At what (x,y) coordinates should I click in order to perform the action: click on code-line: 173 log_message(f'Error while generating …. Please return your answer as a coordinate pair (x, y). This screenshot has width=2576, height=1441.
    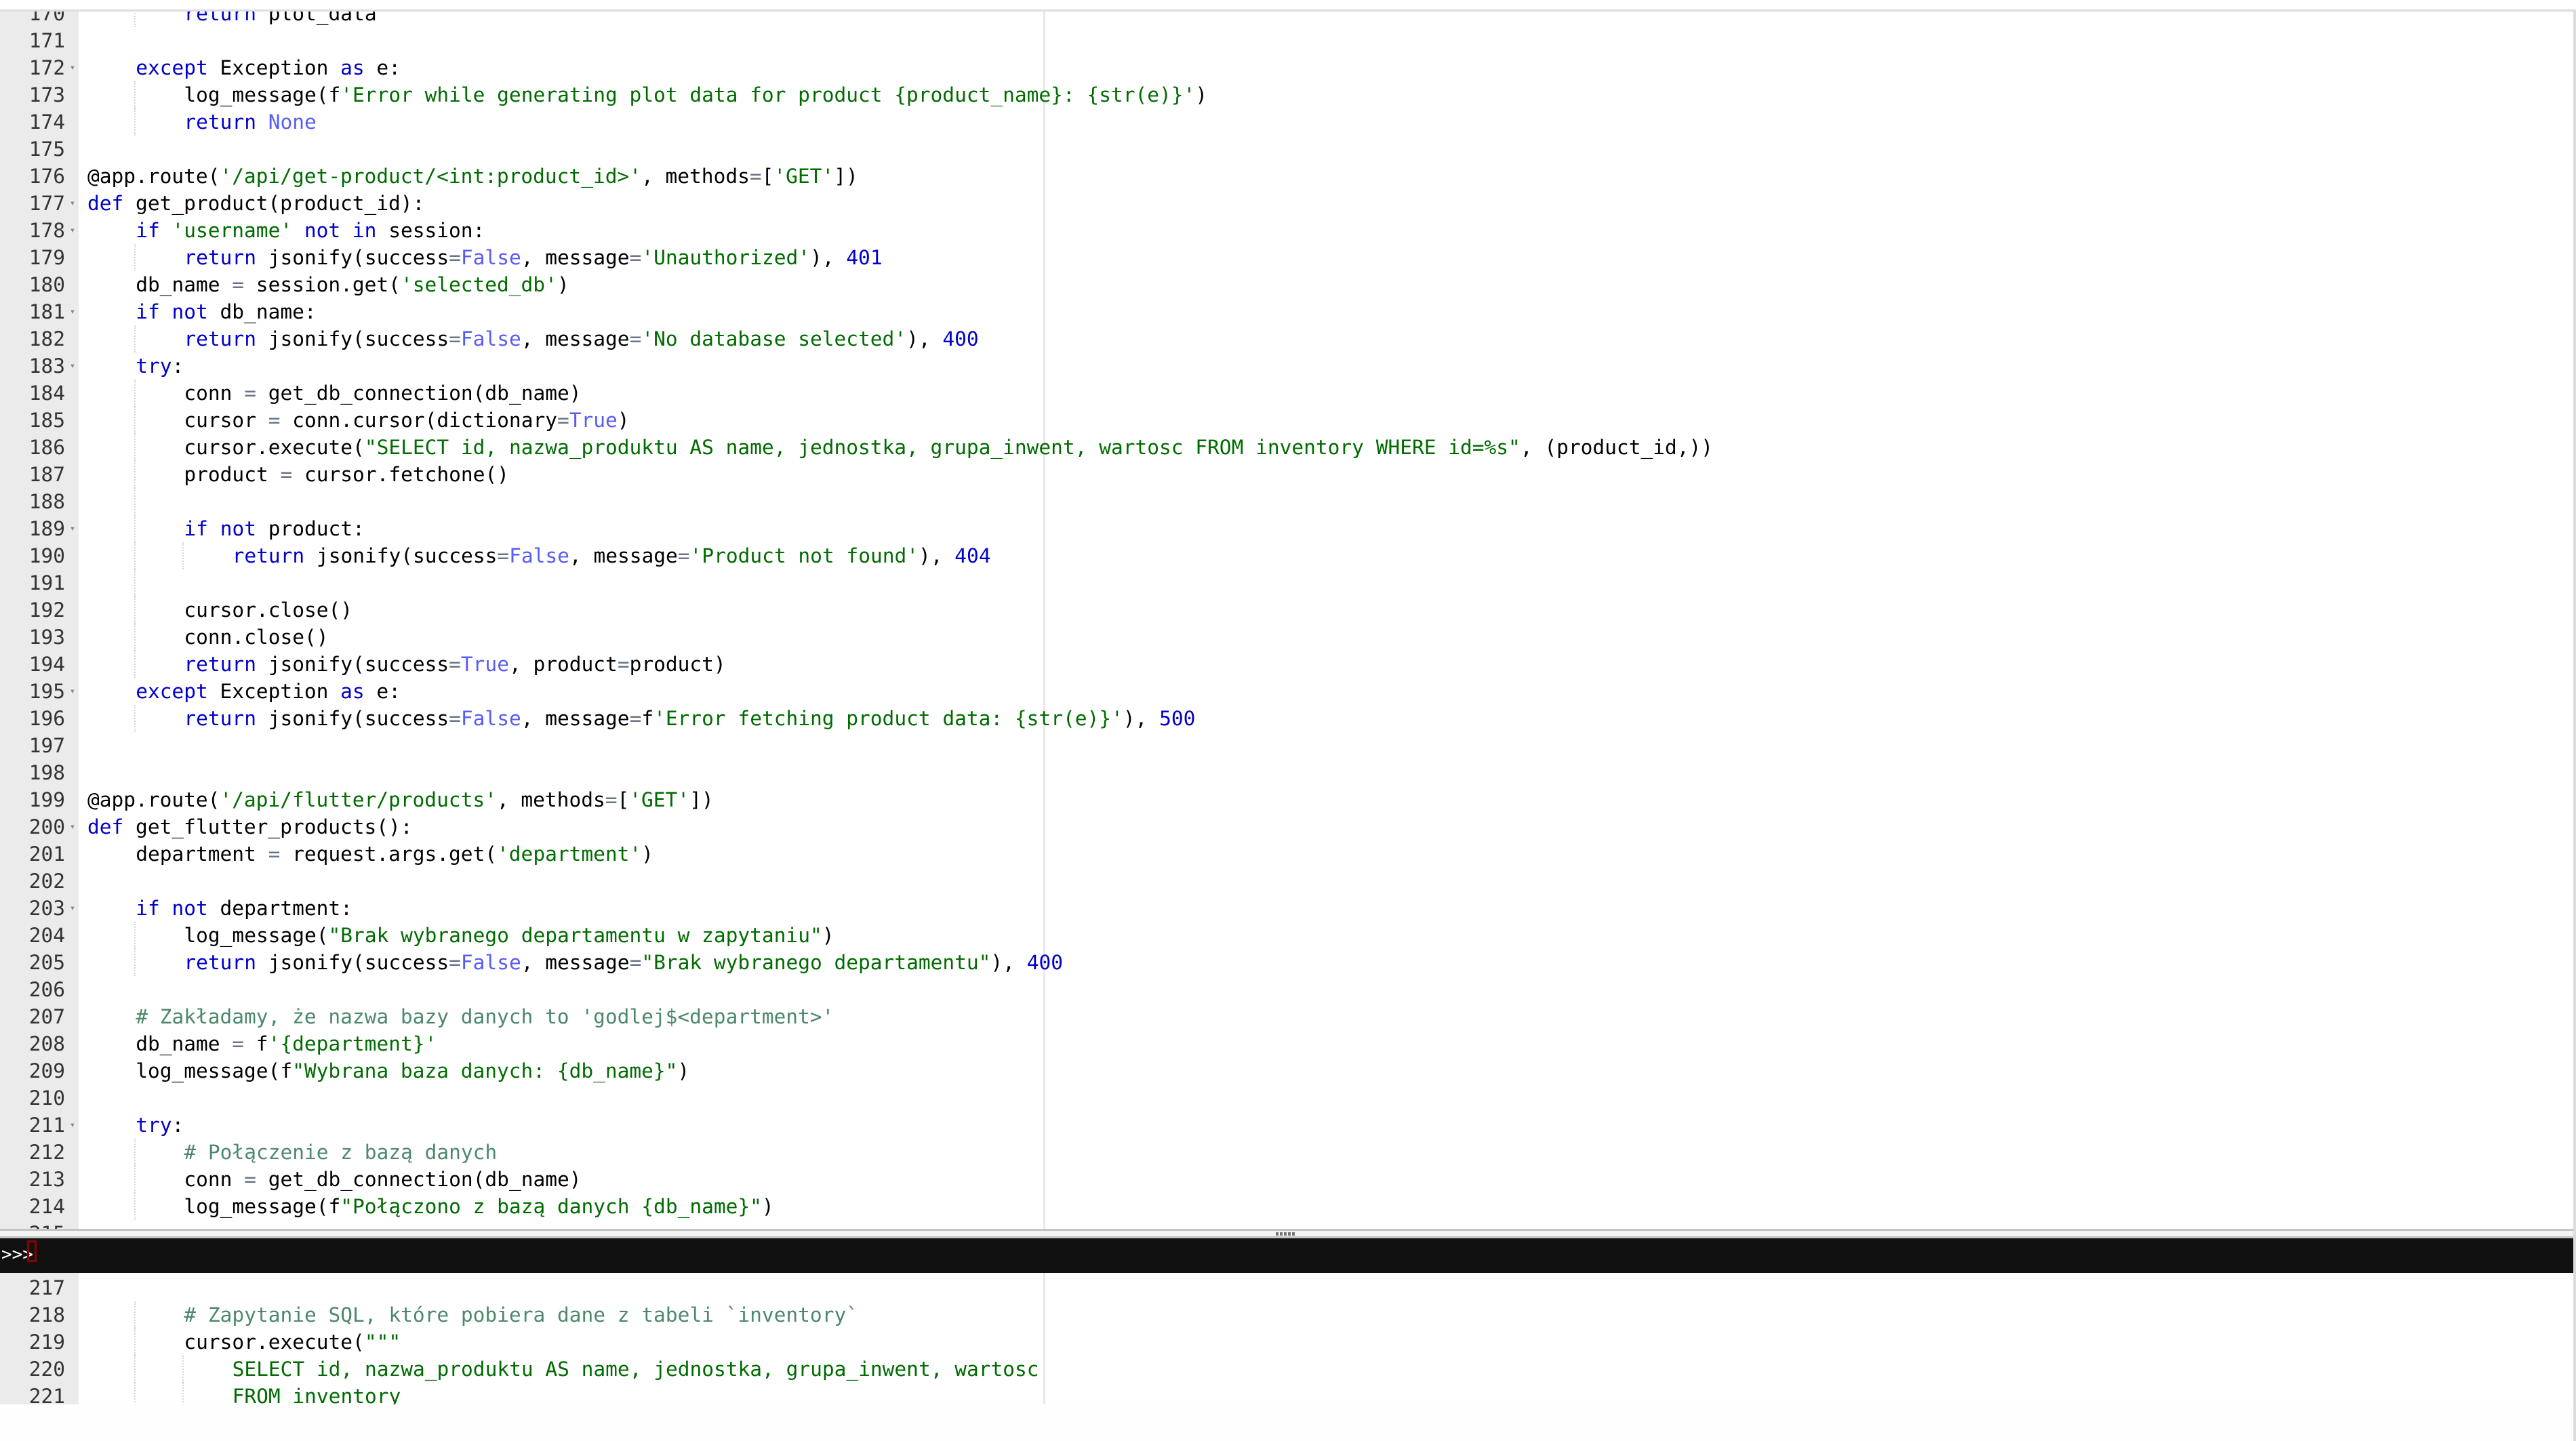
    Looking at the image, I should click on (1286, 94).